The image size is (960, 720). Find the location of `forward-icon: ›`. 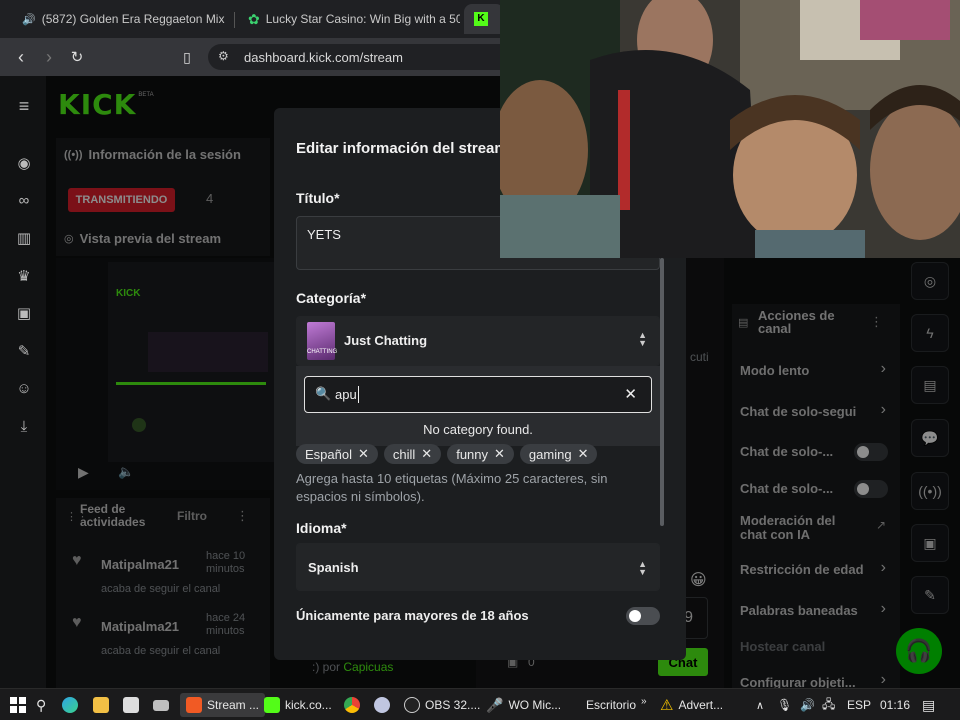

forward-icon: › is located at coordinates (49, 57).